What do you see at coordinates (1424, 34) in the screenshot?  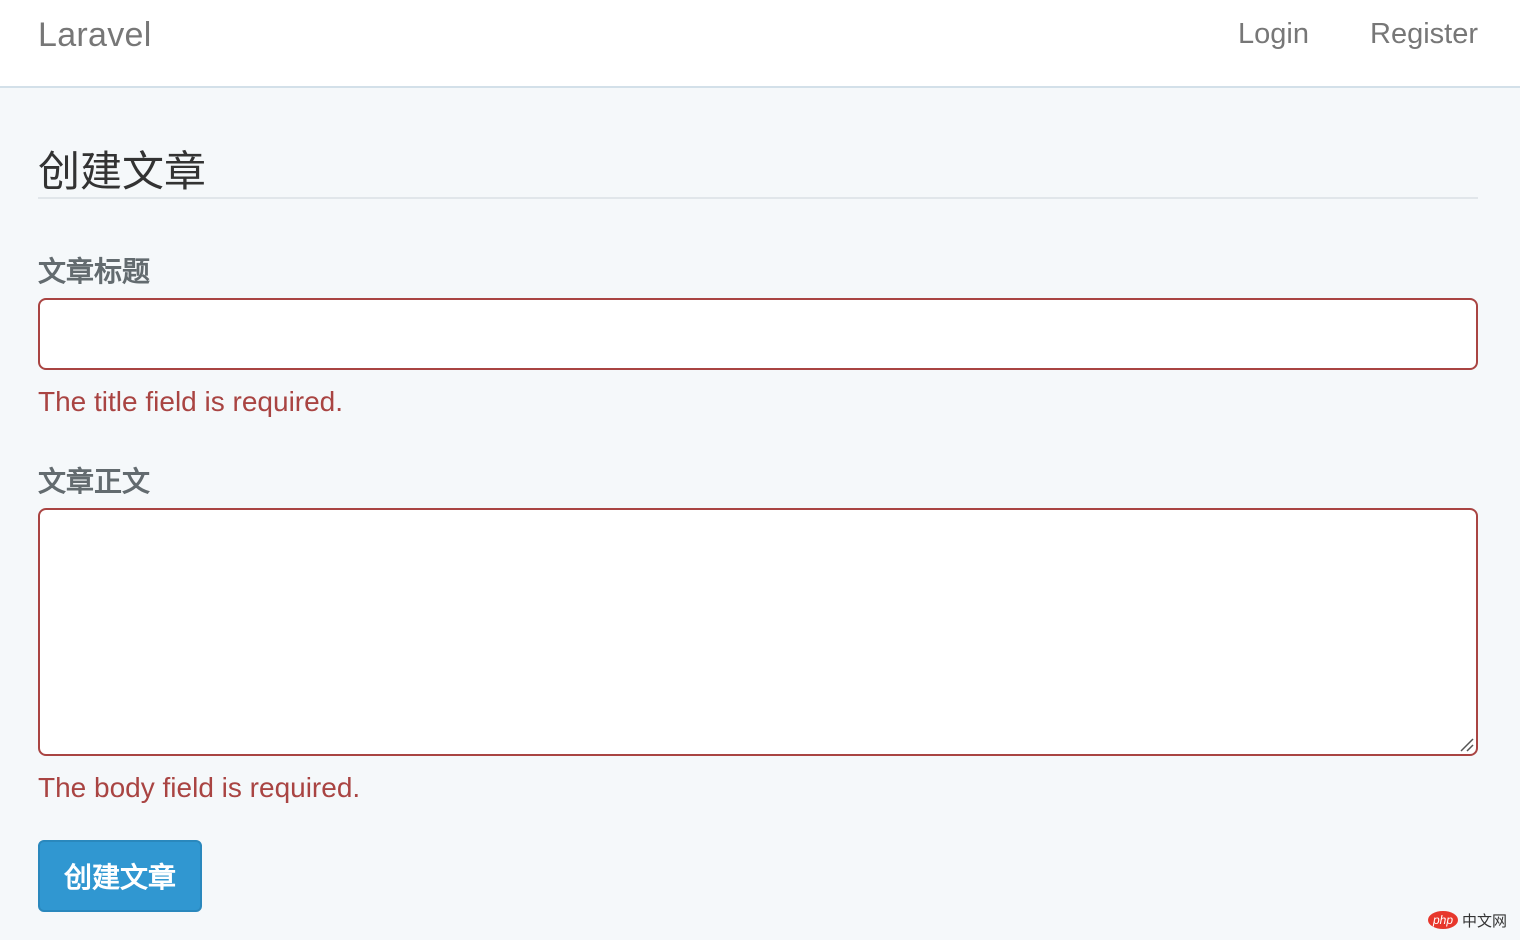 I see `register-link: Register` at bounding box center [1424, 34].